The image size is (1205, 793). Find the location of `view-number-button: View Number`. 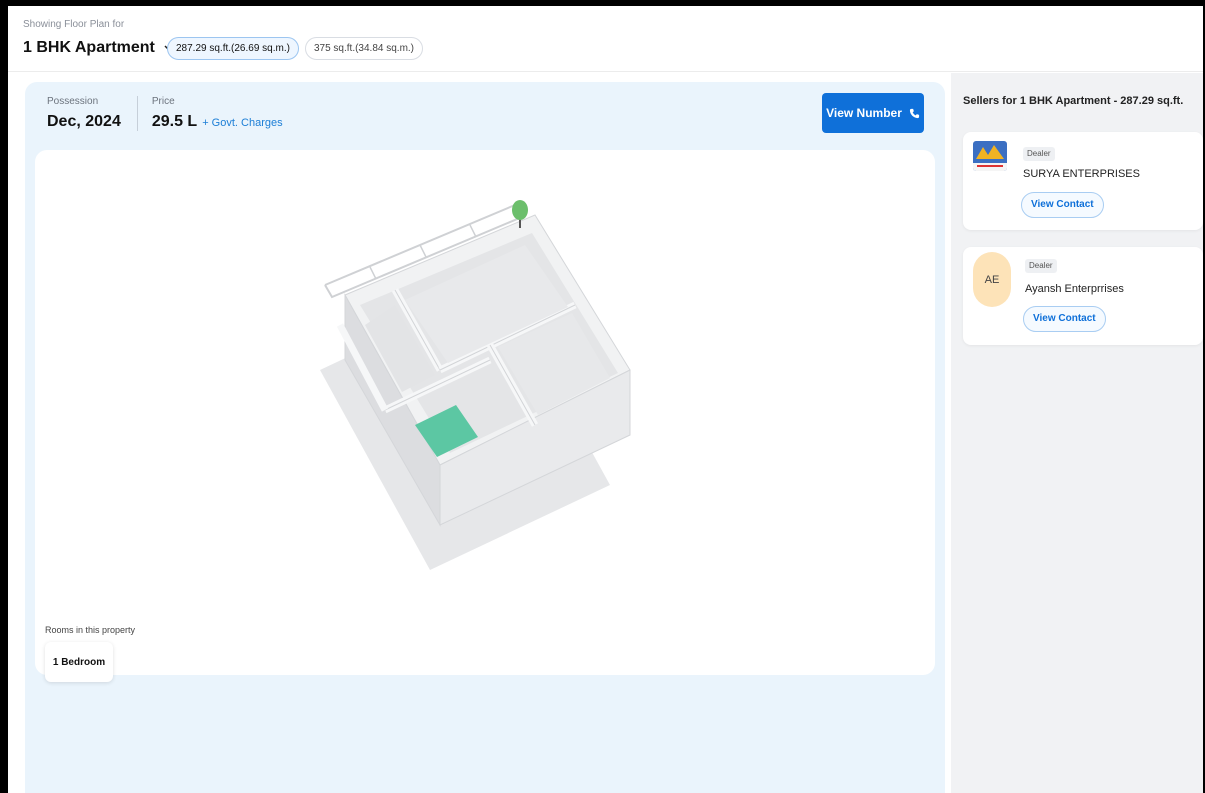

view-number-button: View Number is located at coordinates (873, 113).